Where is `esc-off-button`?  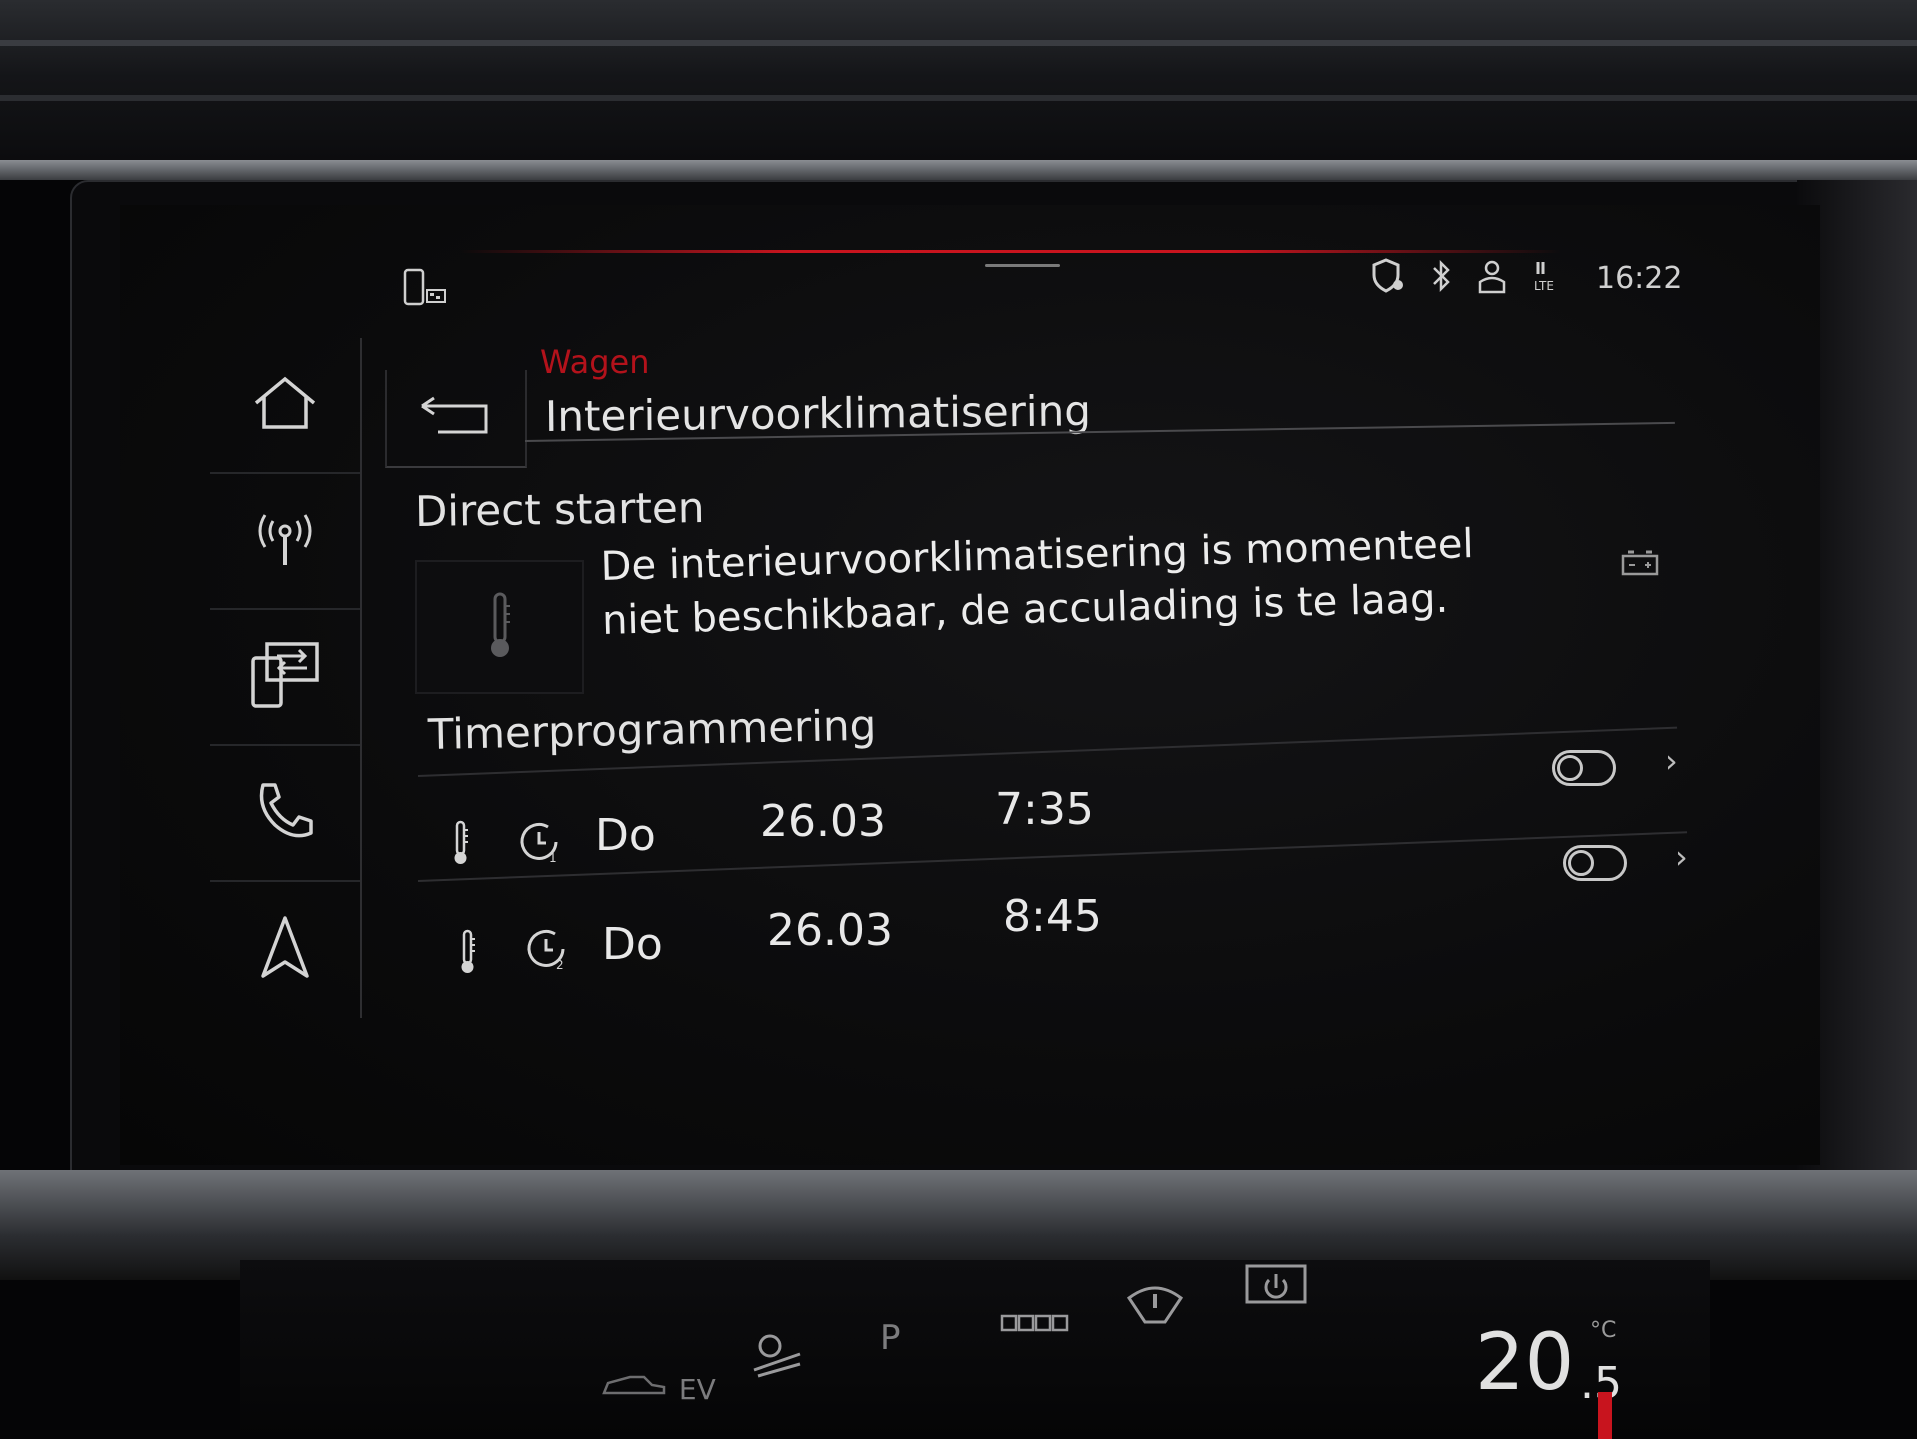 esc-off-button is located at coordinates (1155, 1310).